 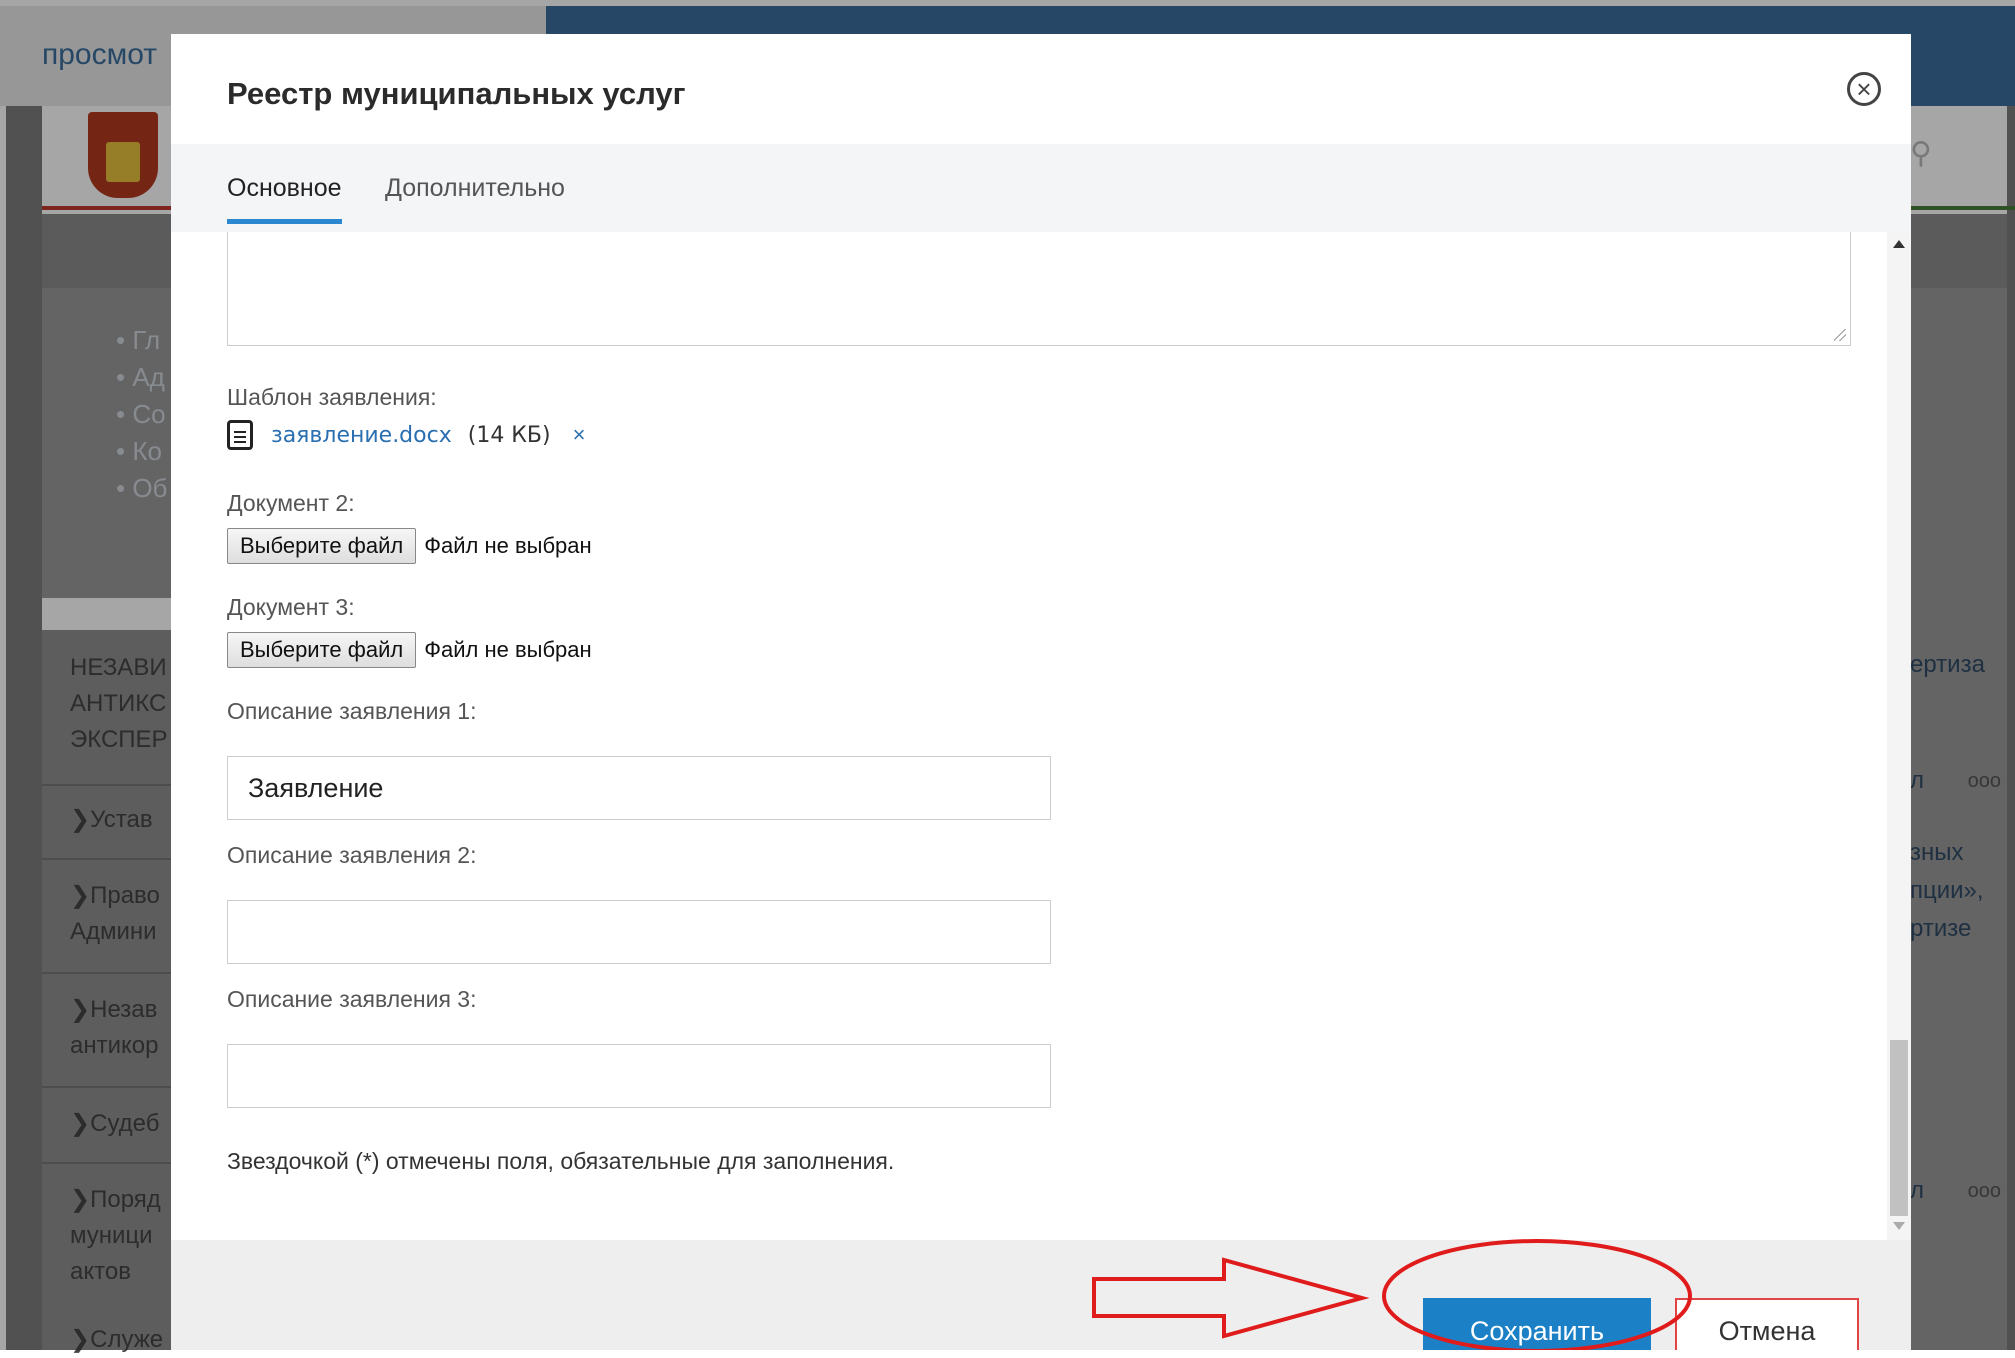 I want to click on document2-file-input: Выберите файл Файл не выбран, so click(x=409, y=546).